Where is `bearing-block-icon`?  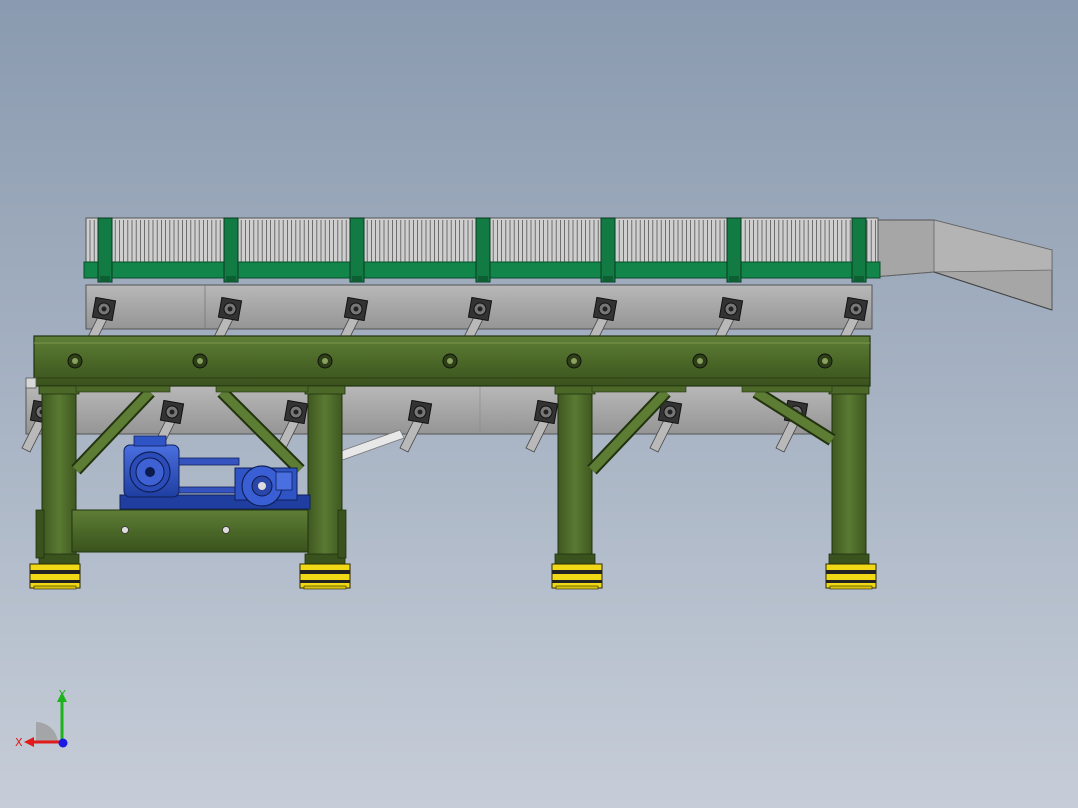 bearing-block-icon is located at coordinates (266, 486).